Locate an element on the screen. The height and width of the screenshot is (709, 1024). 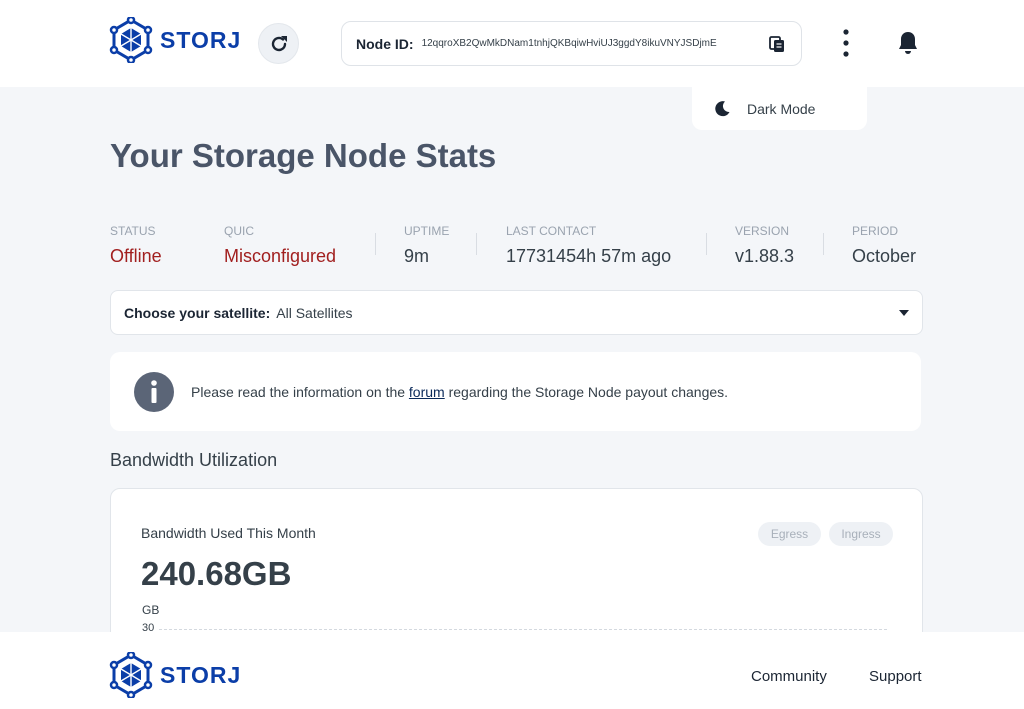
forum-link: forum is located at coordinates (427, 392).